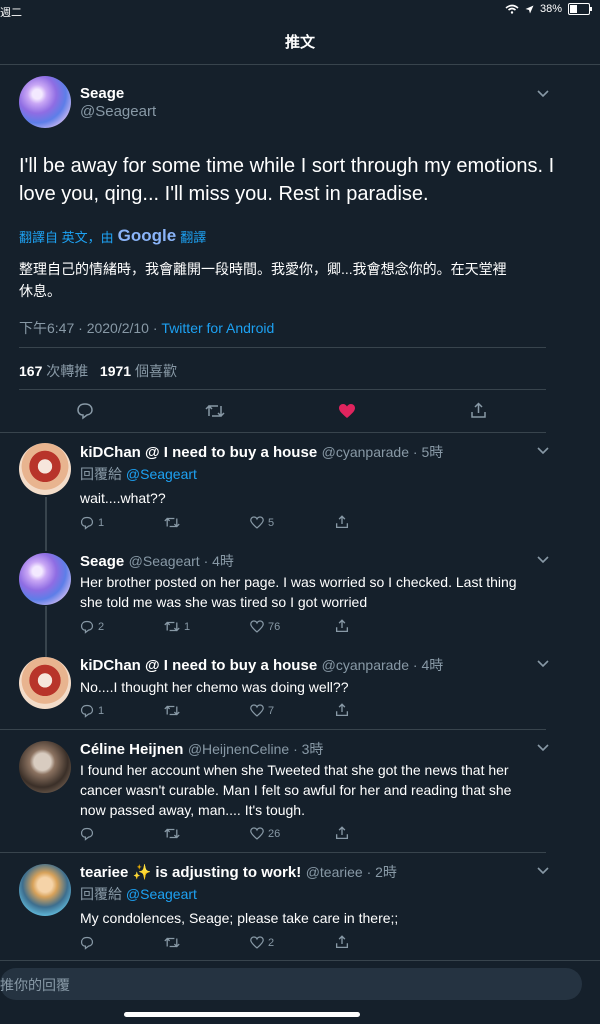 The image size is (600, 1024). I want to click on like-action: 7, so click(262, 710).